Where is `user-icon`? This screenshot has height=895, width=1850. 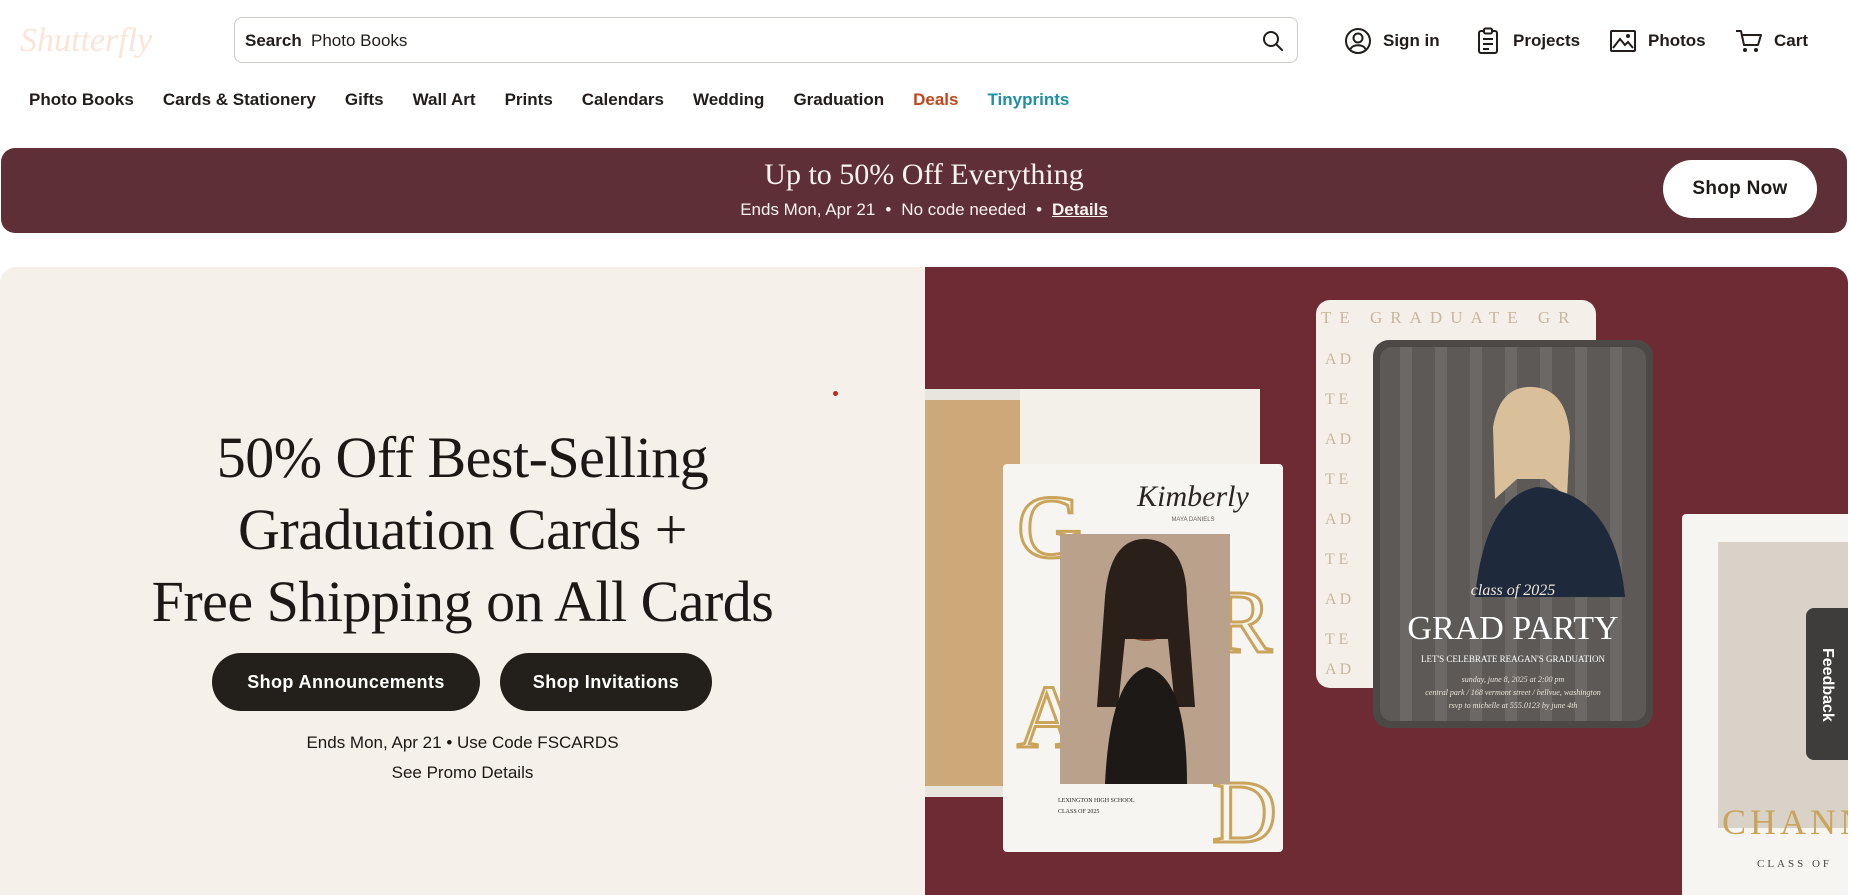
user-icon is located at coordinates (1358, 41).